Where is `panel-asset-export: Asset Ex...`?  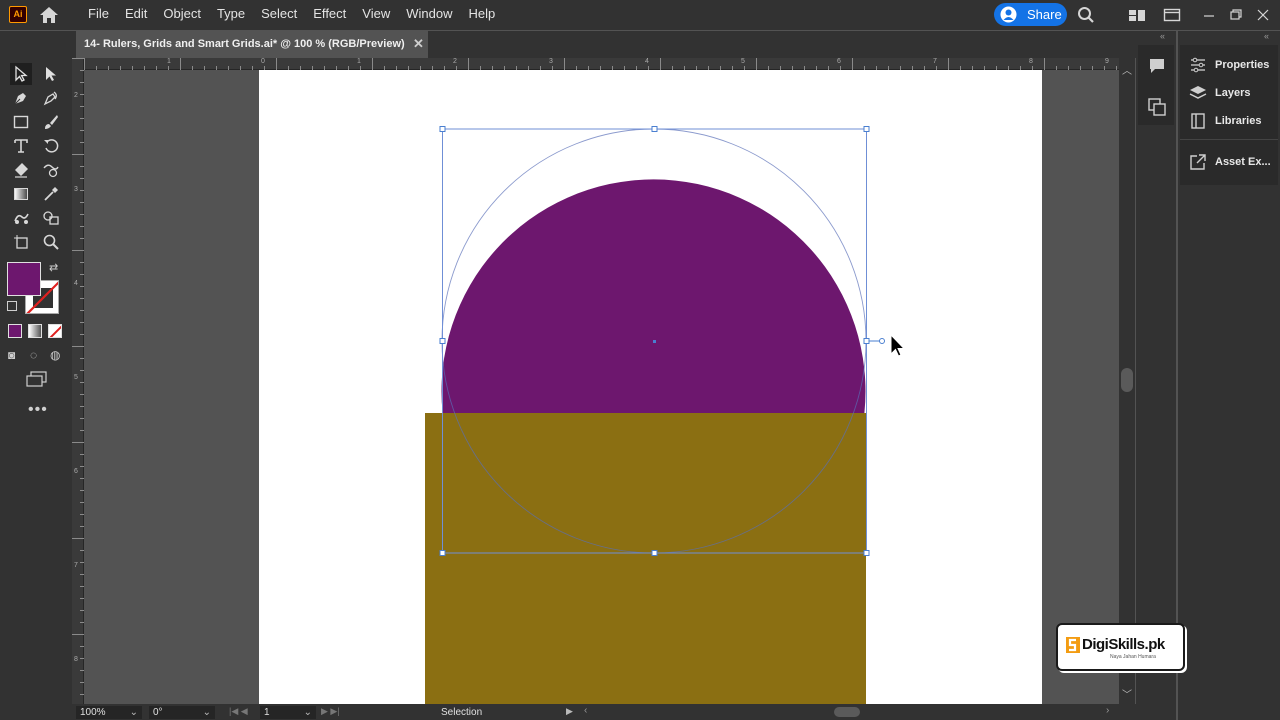
panel-asset-export: Asset Ex... is located at coordinates (1232, 162).